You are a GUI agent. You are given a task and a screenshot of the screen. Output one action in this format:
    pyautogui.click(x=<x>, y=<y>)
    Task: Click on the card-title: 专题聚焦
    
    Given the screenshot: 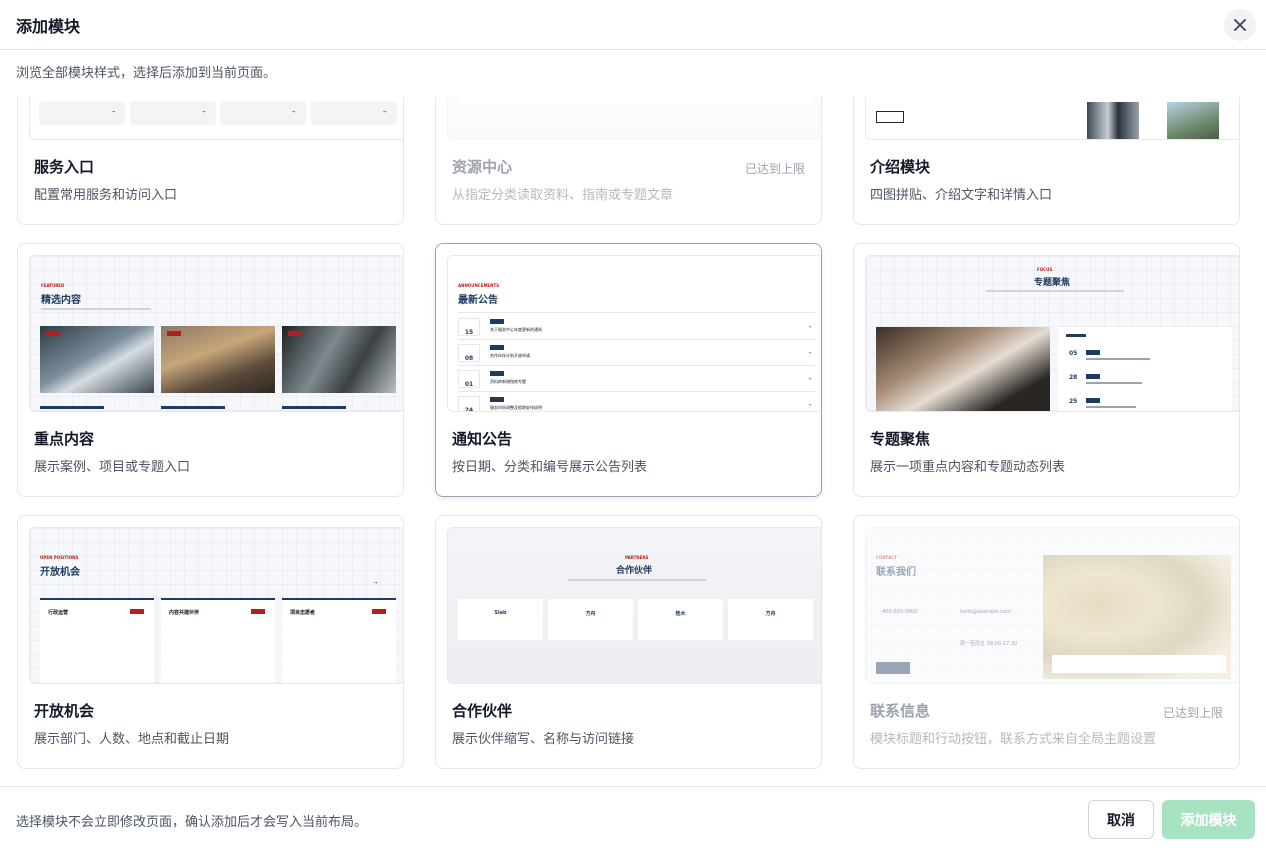 What is the action you would take?
    pyautogui.click(x=900, y=439)
    